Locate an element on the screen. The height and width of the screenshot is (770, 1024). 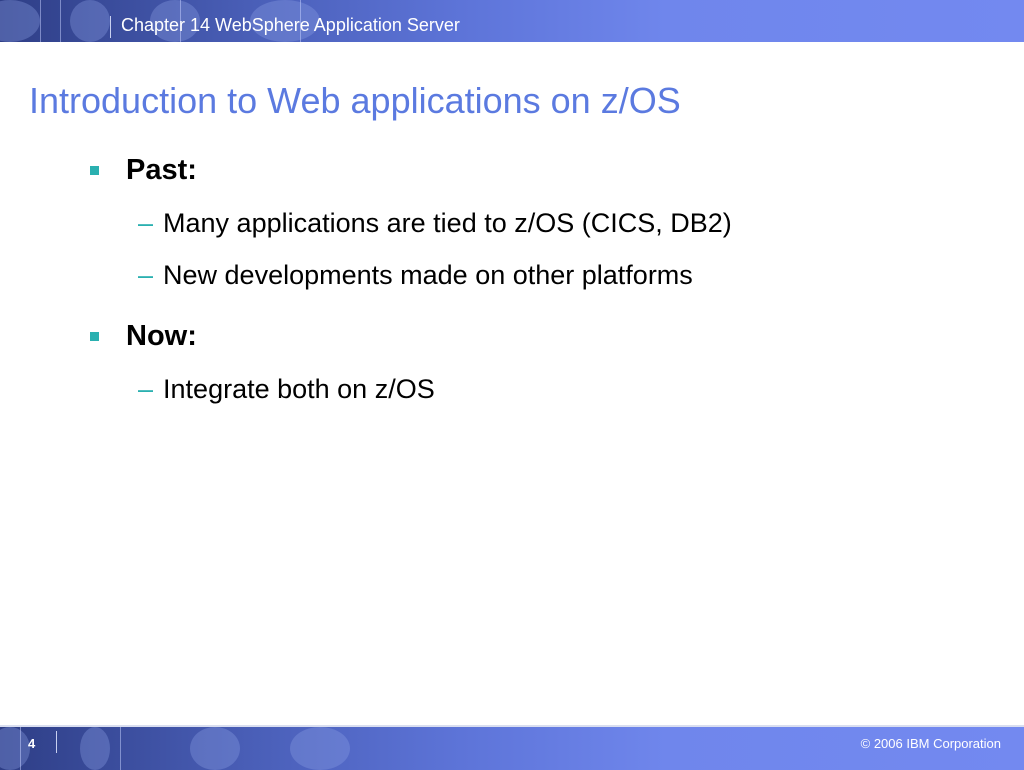
slide-header: Chapter 14 WebSphere Application Server is located at coordinates (512, 21).